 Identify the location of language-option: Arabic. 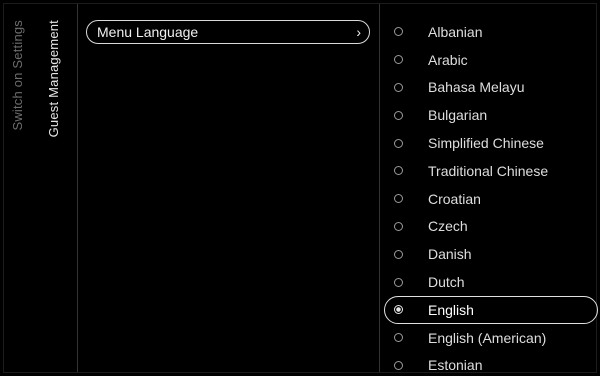
(491, 60).